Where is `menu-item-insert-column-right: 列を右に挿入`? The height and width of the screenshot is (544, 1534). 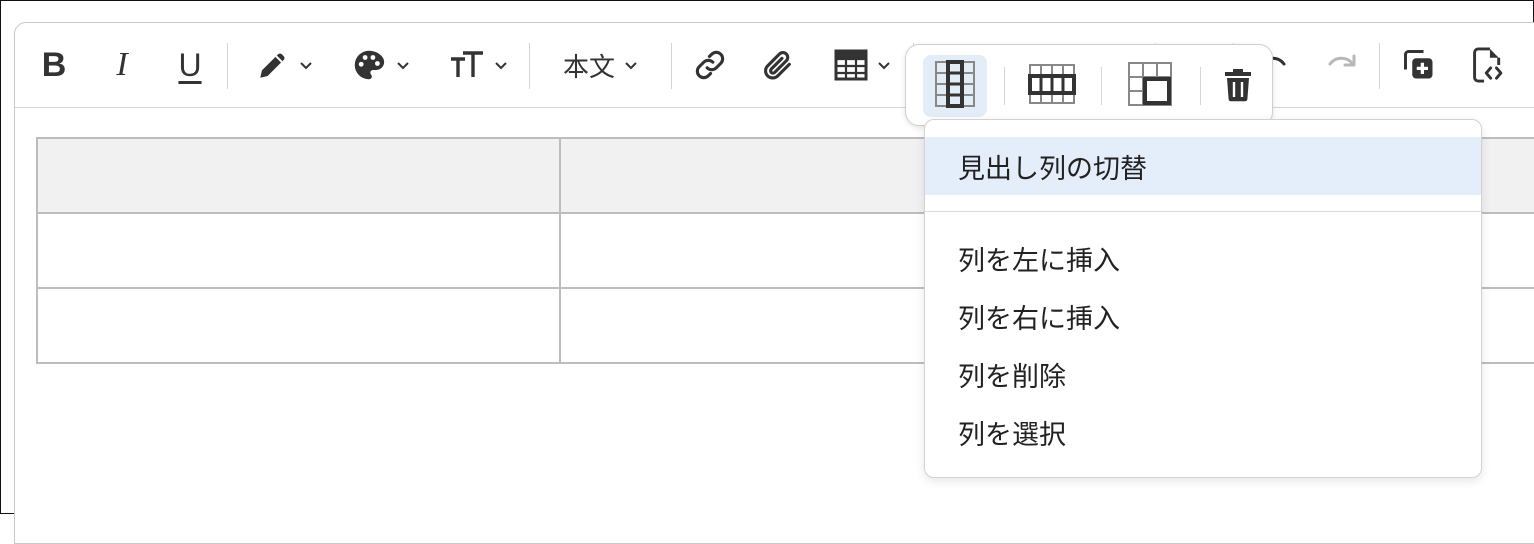
menu-item-insert-column-right: 列を右に挿入 is located at coordinates (1203, 316).